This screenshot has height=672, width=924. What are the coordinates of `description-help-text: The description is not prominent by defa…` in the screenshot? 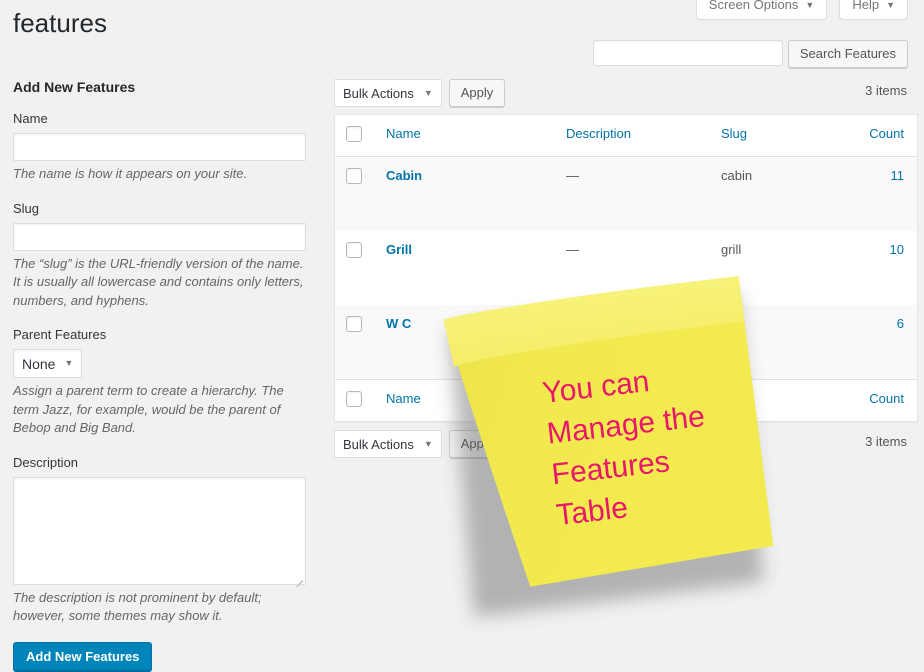 It's located at (137, 606).